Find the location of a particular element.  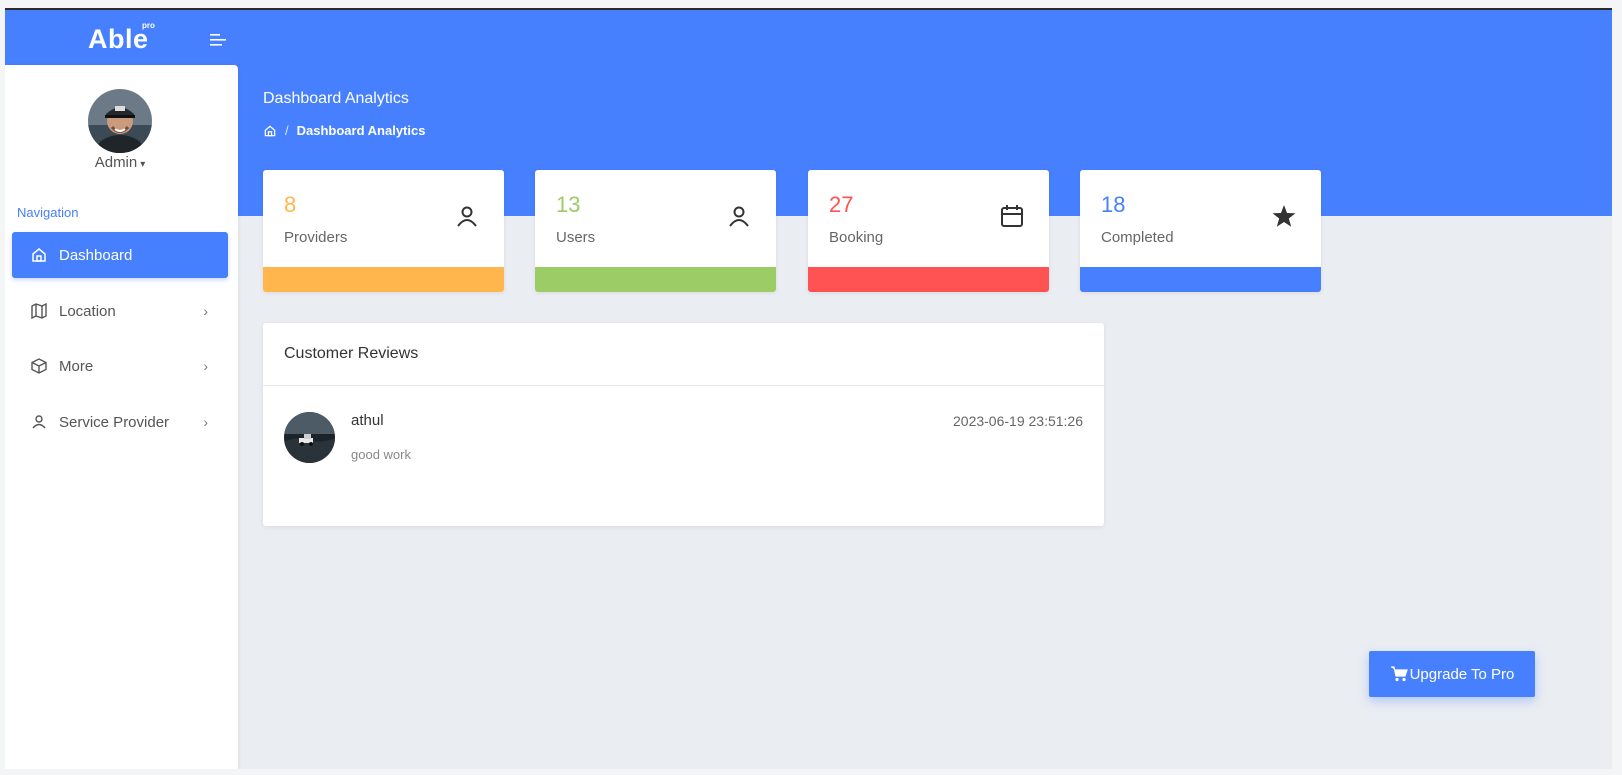

reviewer-name: athul is located at coordinates (367, 420).